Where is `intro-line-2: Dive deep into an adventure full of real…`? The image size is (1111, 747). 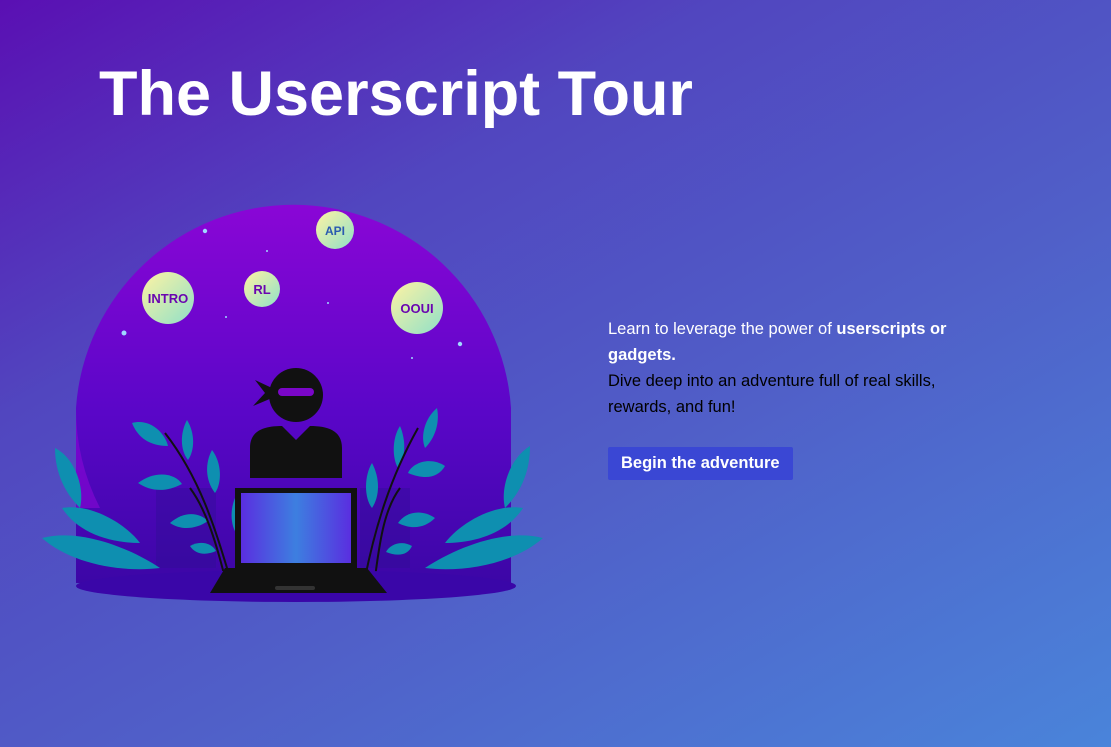
intro-line-2: Dive deep into an adventure full of real… is located at coordinates (772, 394).